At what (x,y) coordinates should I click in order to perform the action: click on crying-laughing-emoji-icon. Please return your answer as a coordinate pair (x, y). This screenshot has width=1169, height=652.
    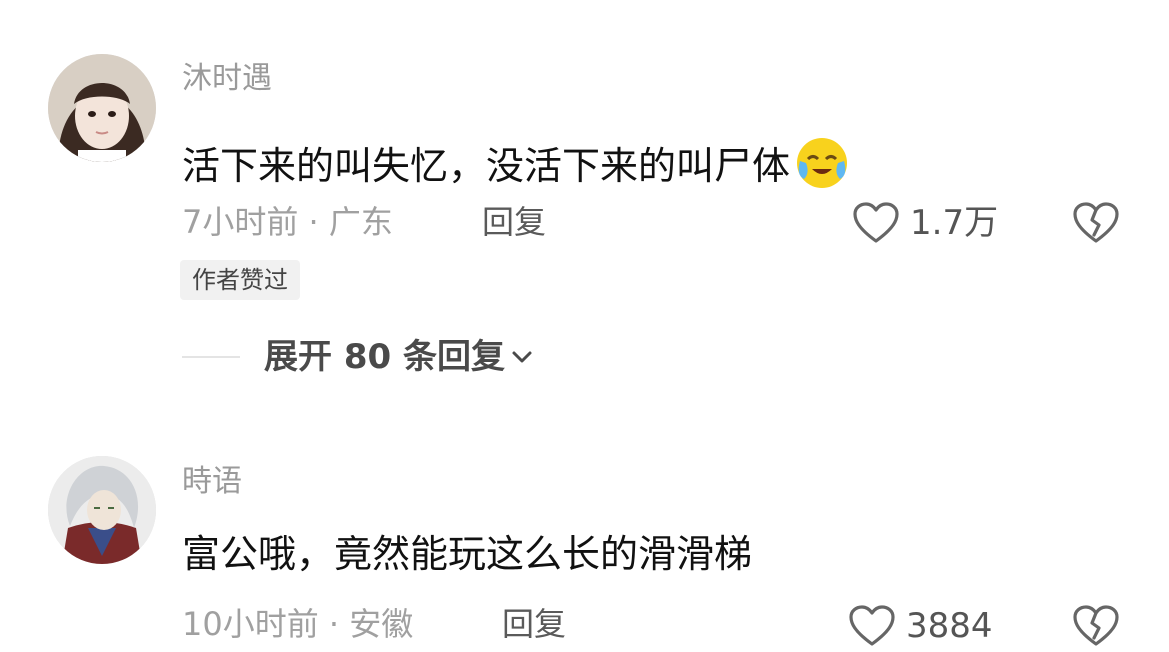
    Looking at the image, I should click on (822, 166).